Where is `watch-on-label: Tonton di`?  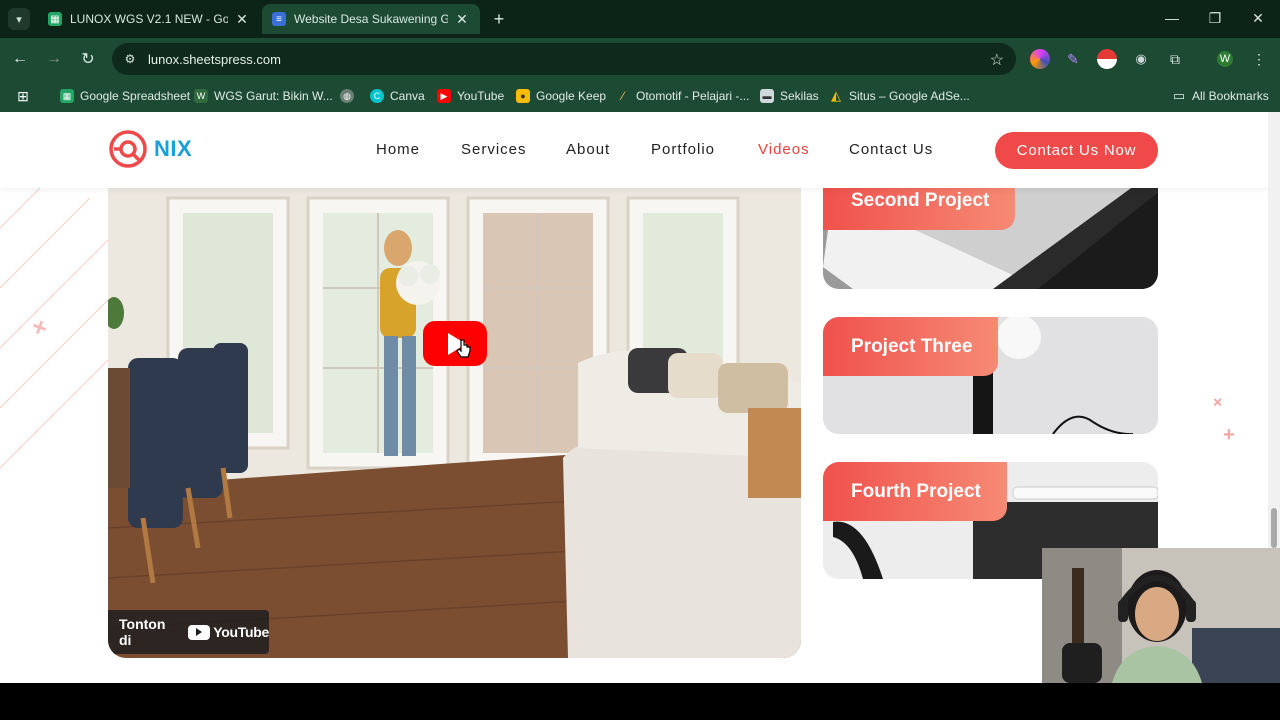
watch-on-label: Tonton di is located at coordinates (142, 632).